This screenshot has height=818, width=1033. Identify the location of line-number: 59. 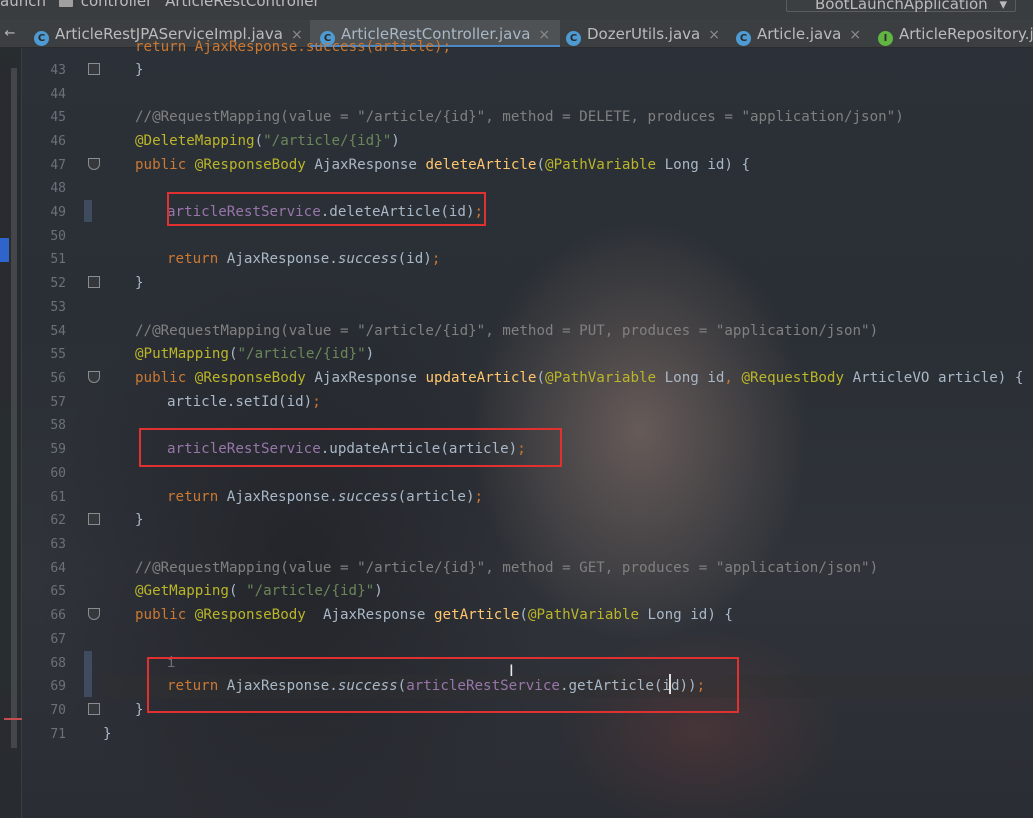
(58, 449).